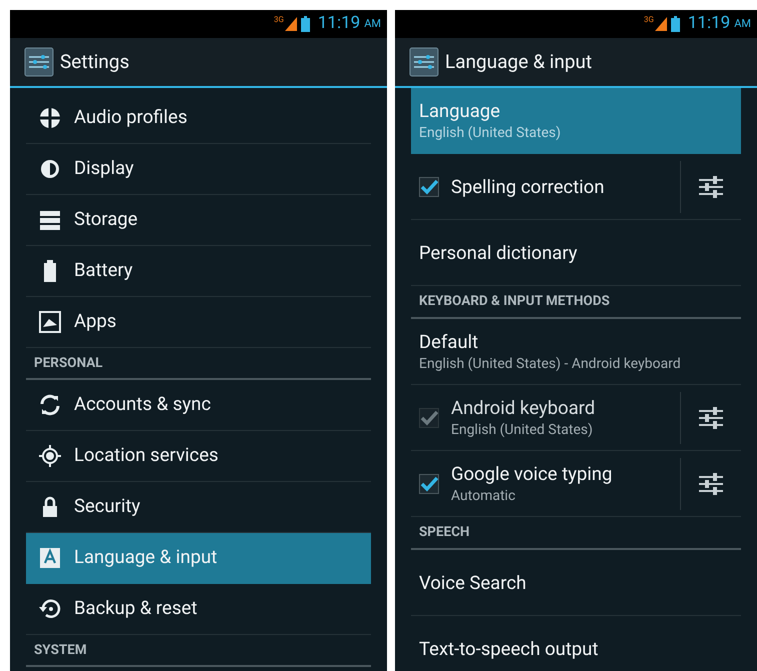 The image size is (757, 671). What do you see at coordinates (95, 61) in the screenshot?
I see `screen-title: Settings` at bounding box center [95, 61].